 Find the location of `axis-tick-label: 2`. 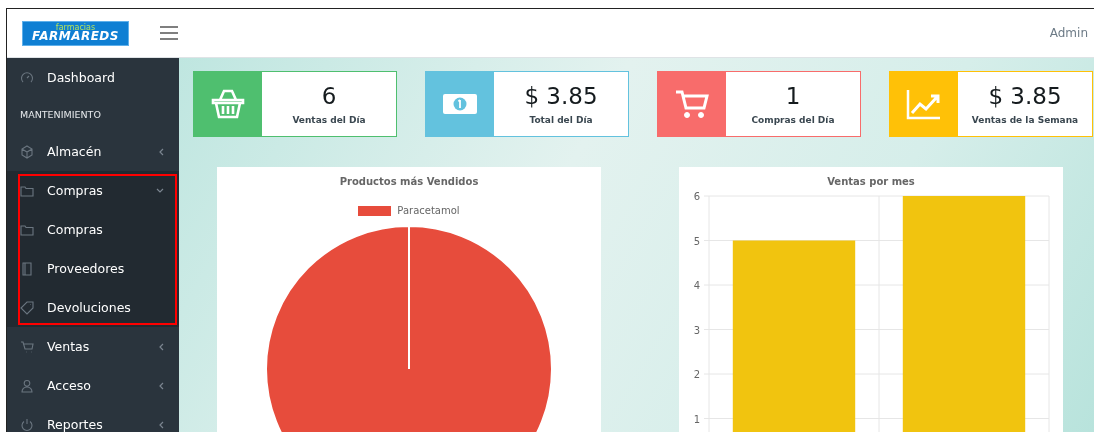

axis-tick-label: 2 is located at coordinates (696, 374).